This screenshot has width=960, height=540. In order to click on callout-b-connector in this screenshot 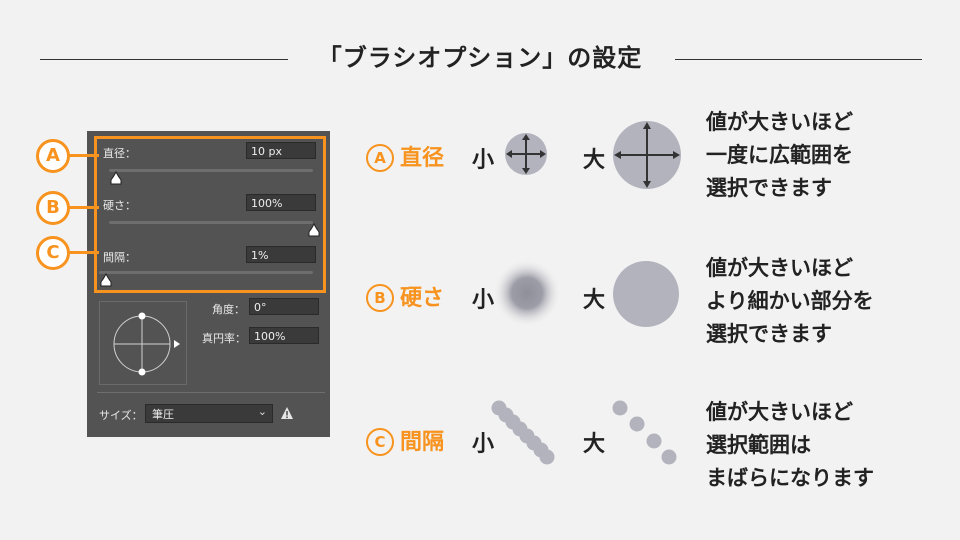, I will do `click(84, 207)`.